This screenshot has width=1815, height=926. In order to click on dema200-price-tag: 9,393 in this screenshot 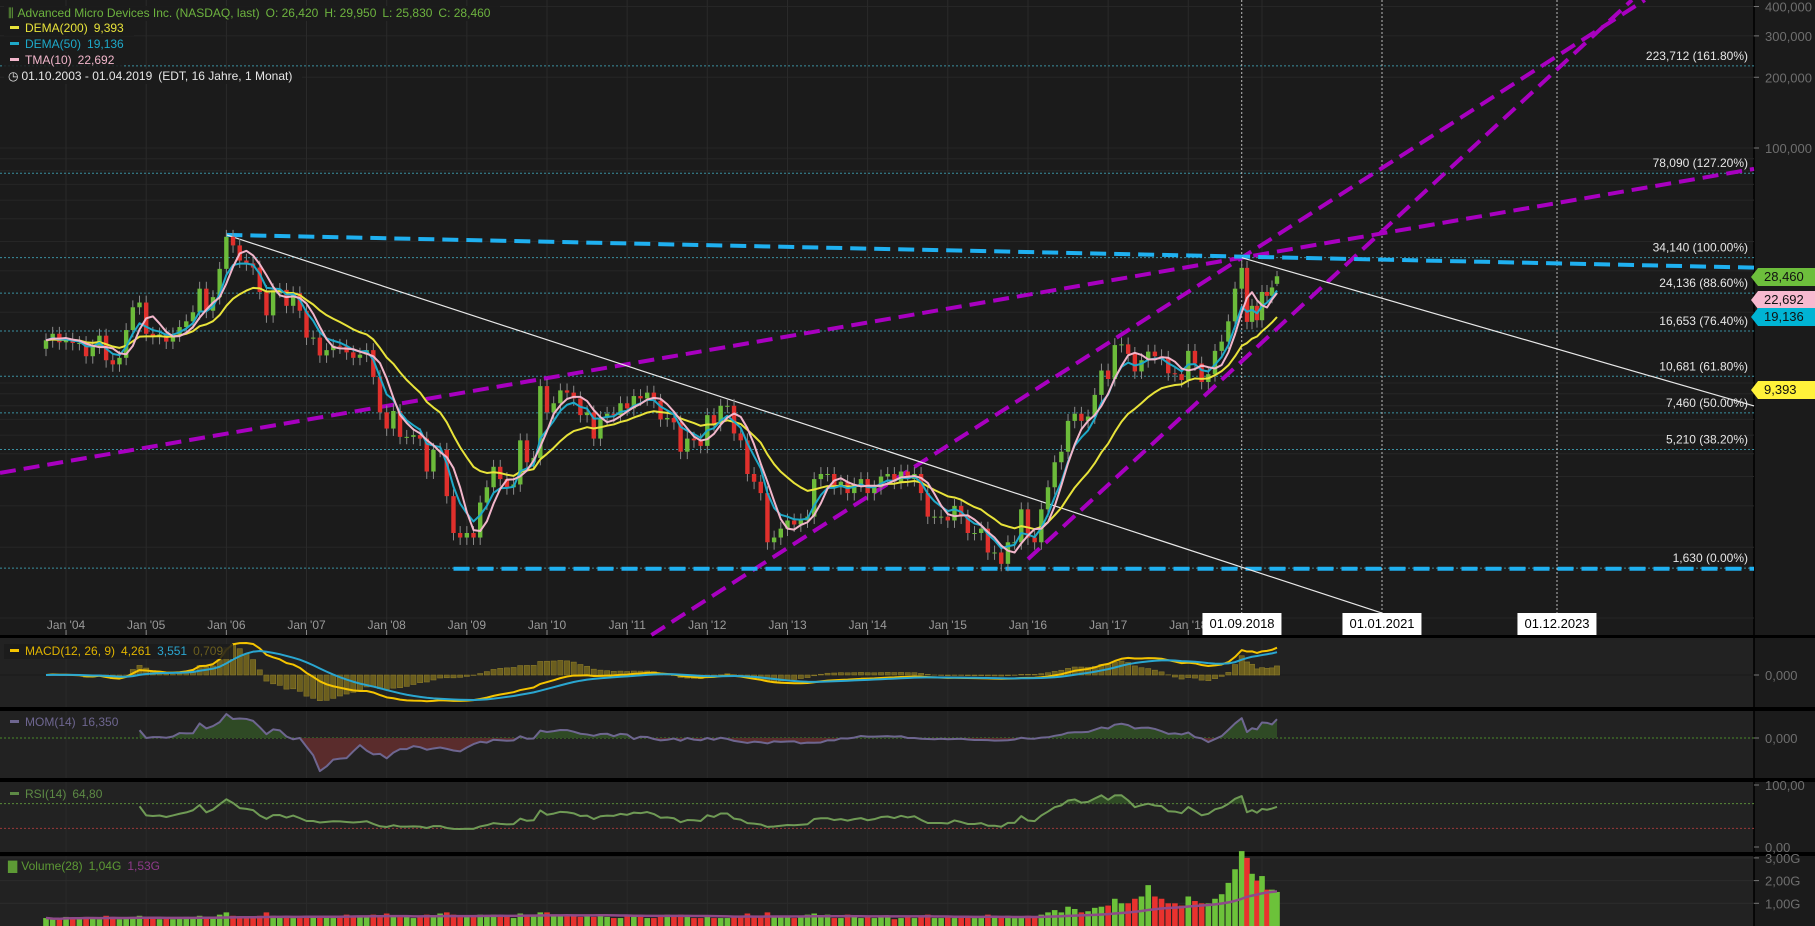, I will do `click(1783, 390)`.